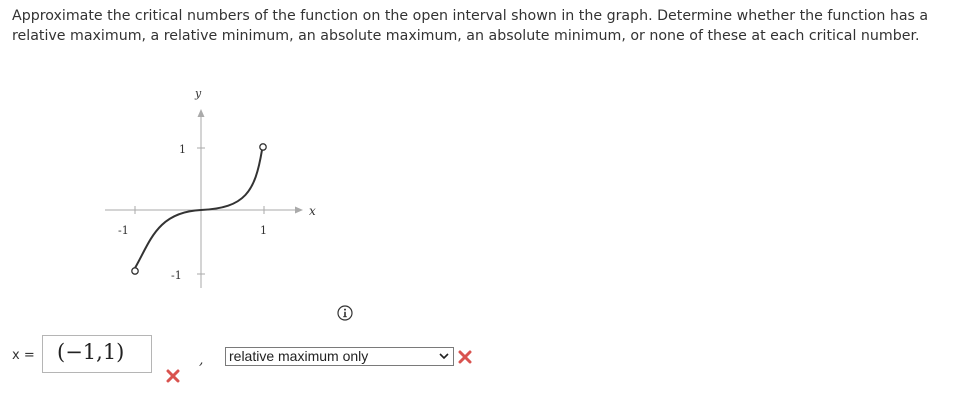  I want to click on function-graph: y x -1 1 1 -1, so click(210, 187).